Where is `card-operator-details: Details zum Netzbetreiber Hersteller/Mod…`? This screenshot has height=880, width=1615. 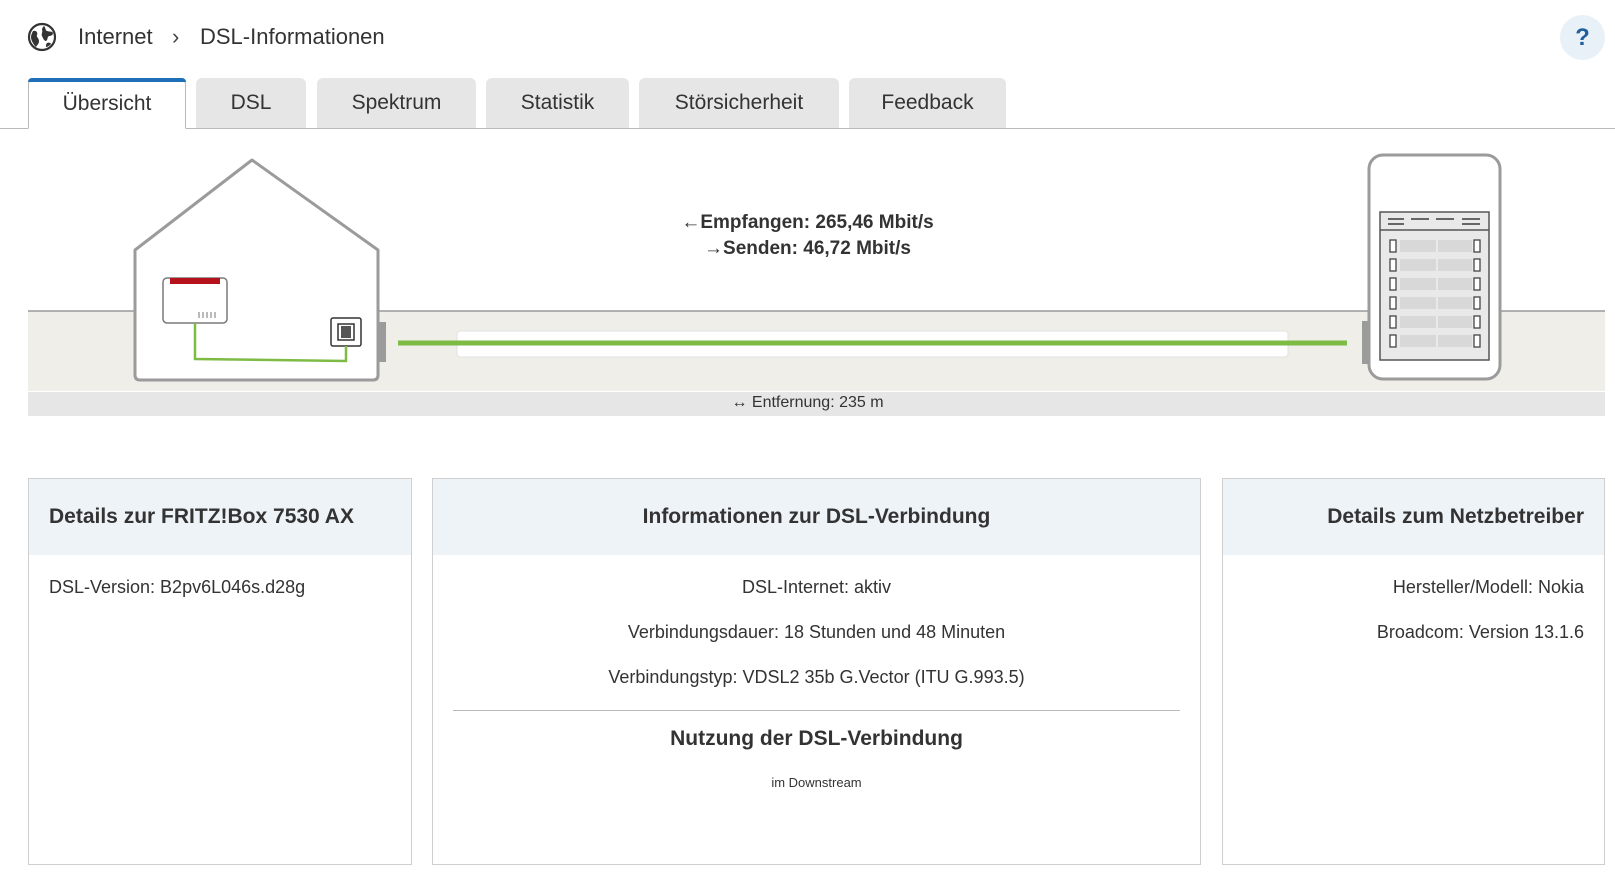 card-operator-details: Details zum Netzbetreiber Hersteller/Mod… is located at coordinates (1413, 671).